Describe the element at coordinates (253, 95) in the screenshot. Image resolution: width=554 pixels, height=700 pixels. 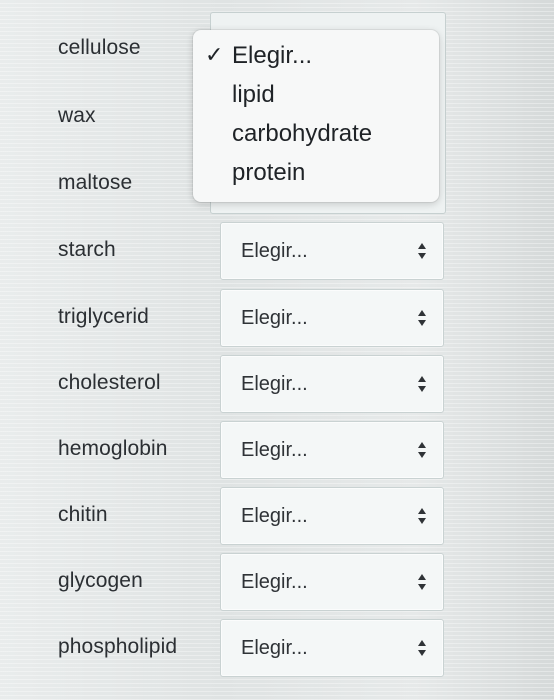
I see `dropdown-option-lipid: lipid` at that location.